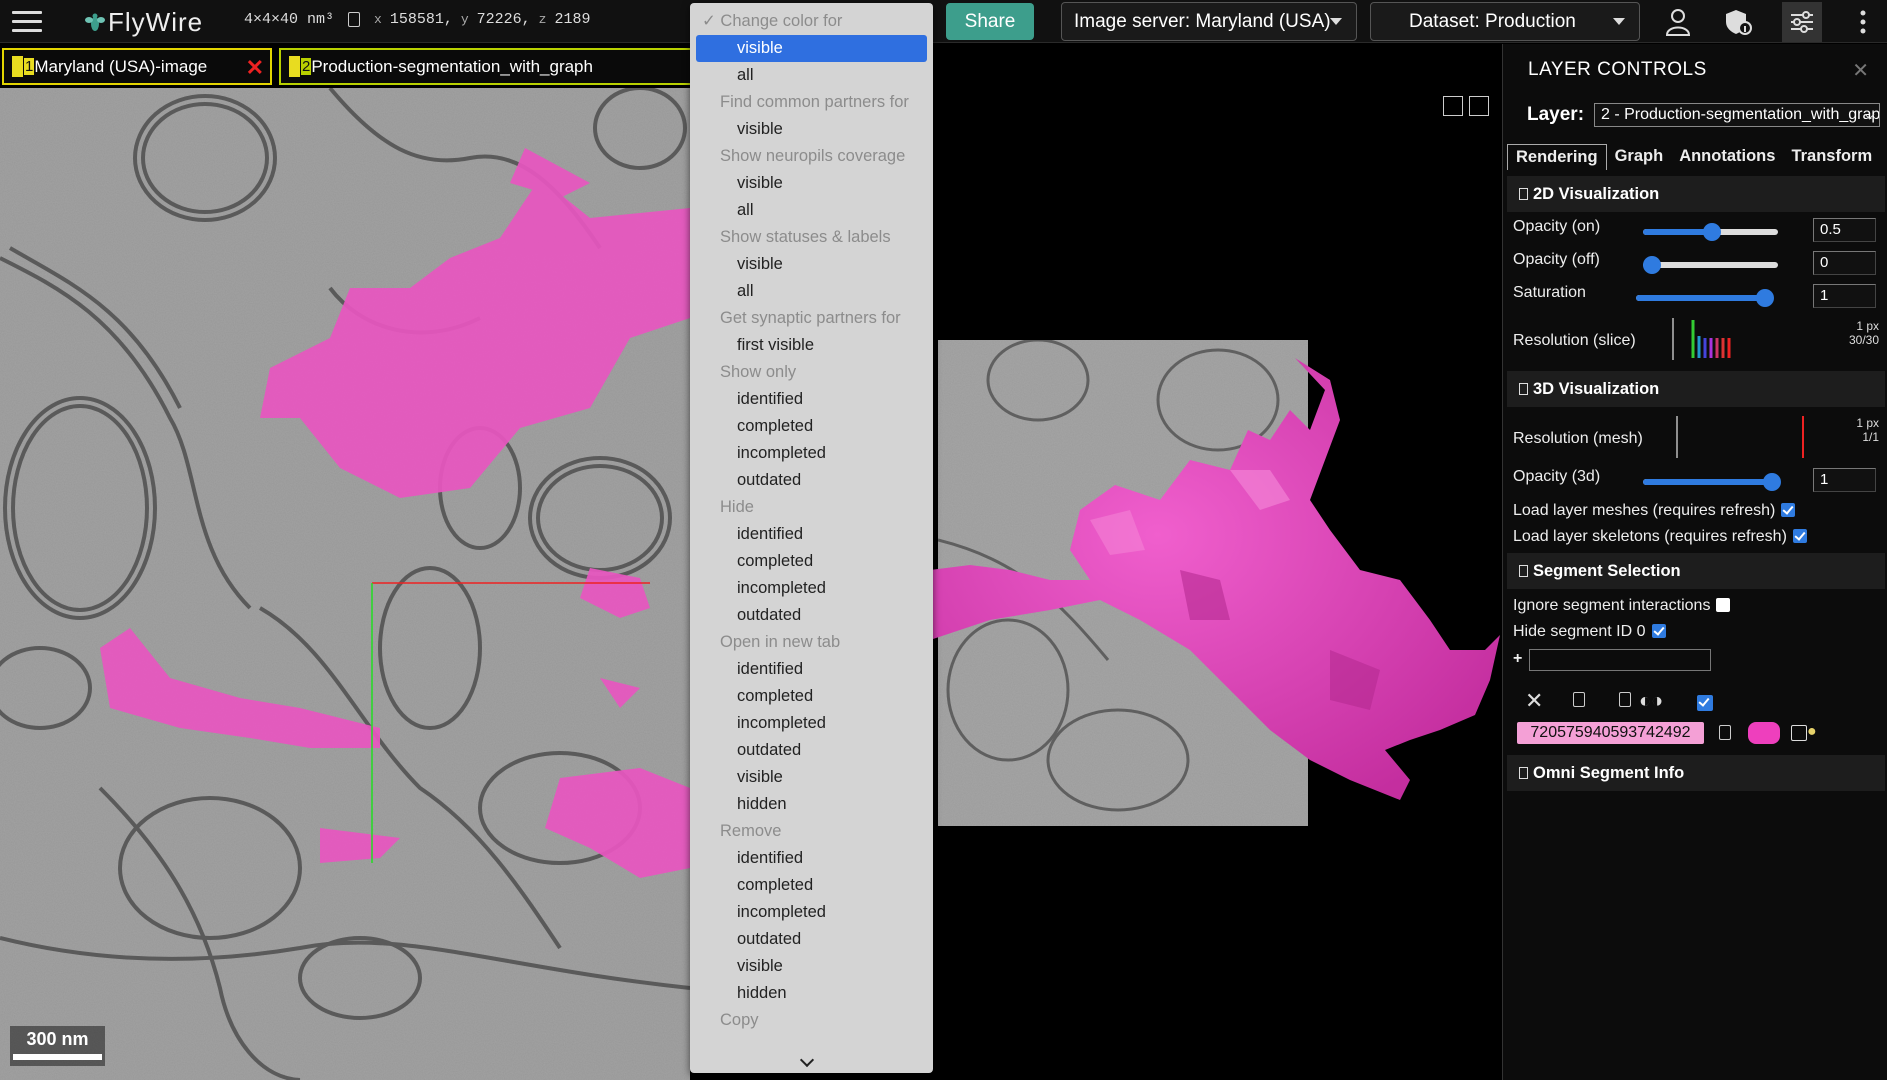 The height and width of the screenshot is (1080, 1887). What do you see at coordinates (354, 19) in the screenshot?
I see `copy-icon` at bounding box center [354, 19].